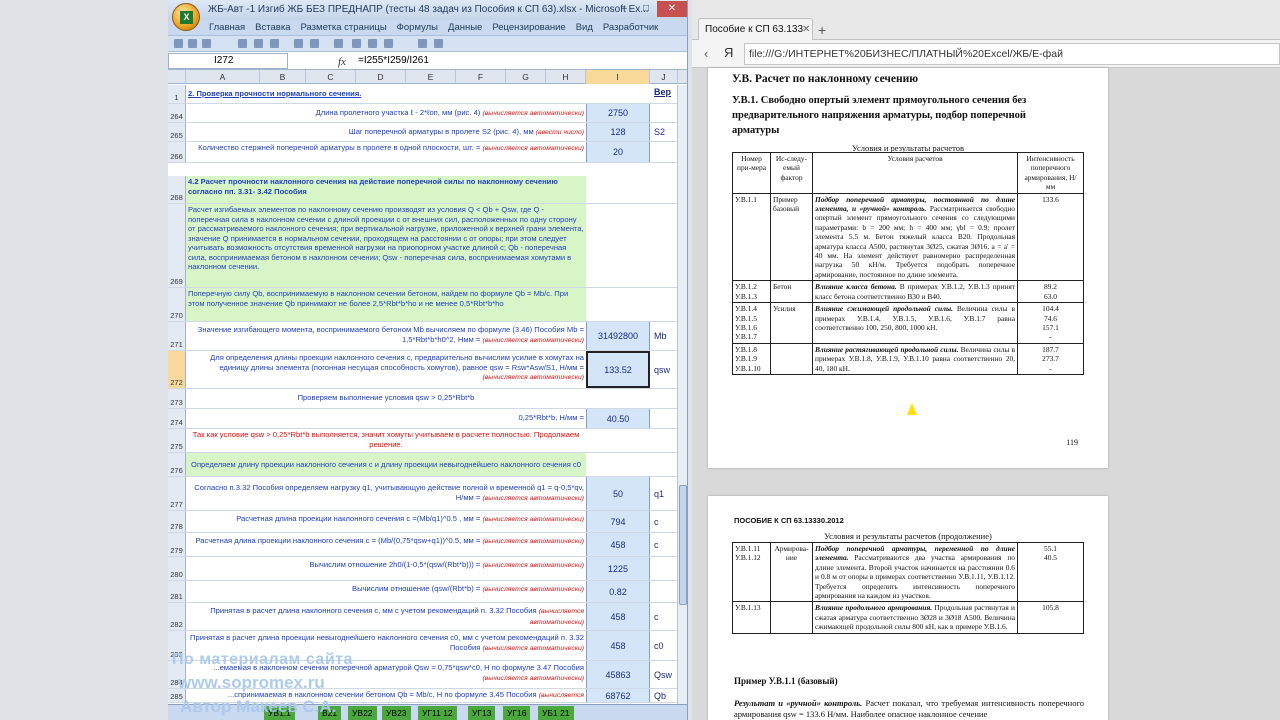 This screenshot has height=720, width=1280. Describe the element at coordinates (177, 464) in the screenshot. I see `row-number: 276` at that location.